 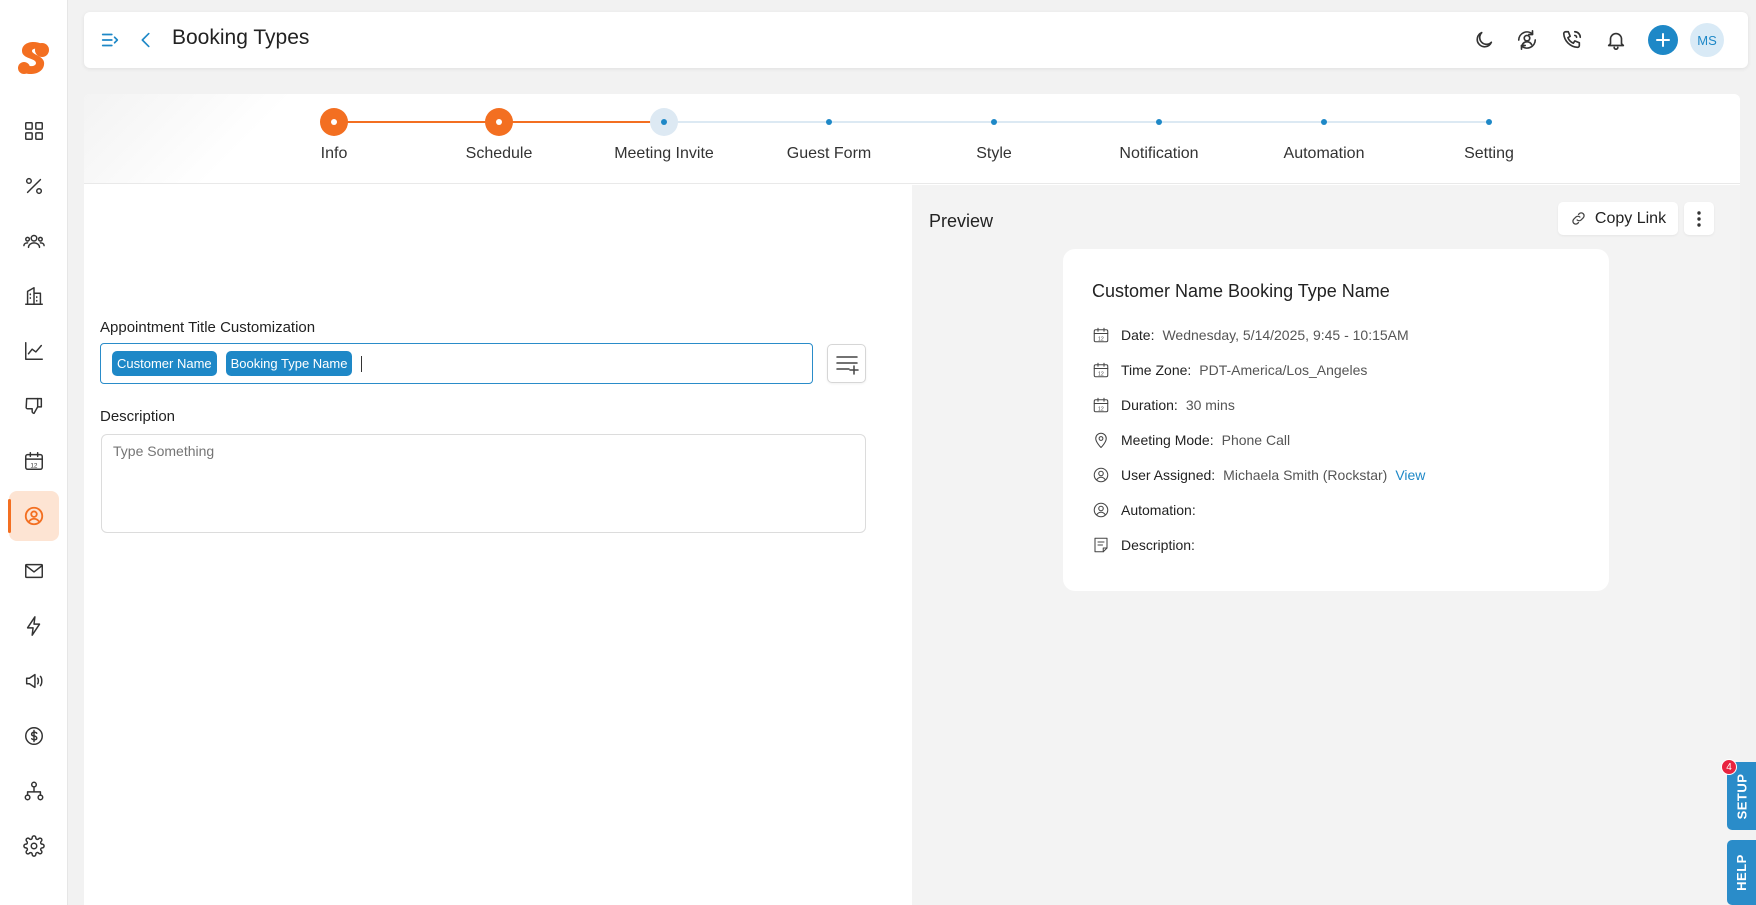 I want to click on step-current-indicator, so click(x=664, y=122).